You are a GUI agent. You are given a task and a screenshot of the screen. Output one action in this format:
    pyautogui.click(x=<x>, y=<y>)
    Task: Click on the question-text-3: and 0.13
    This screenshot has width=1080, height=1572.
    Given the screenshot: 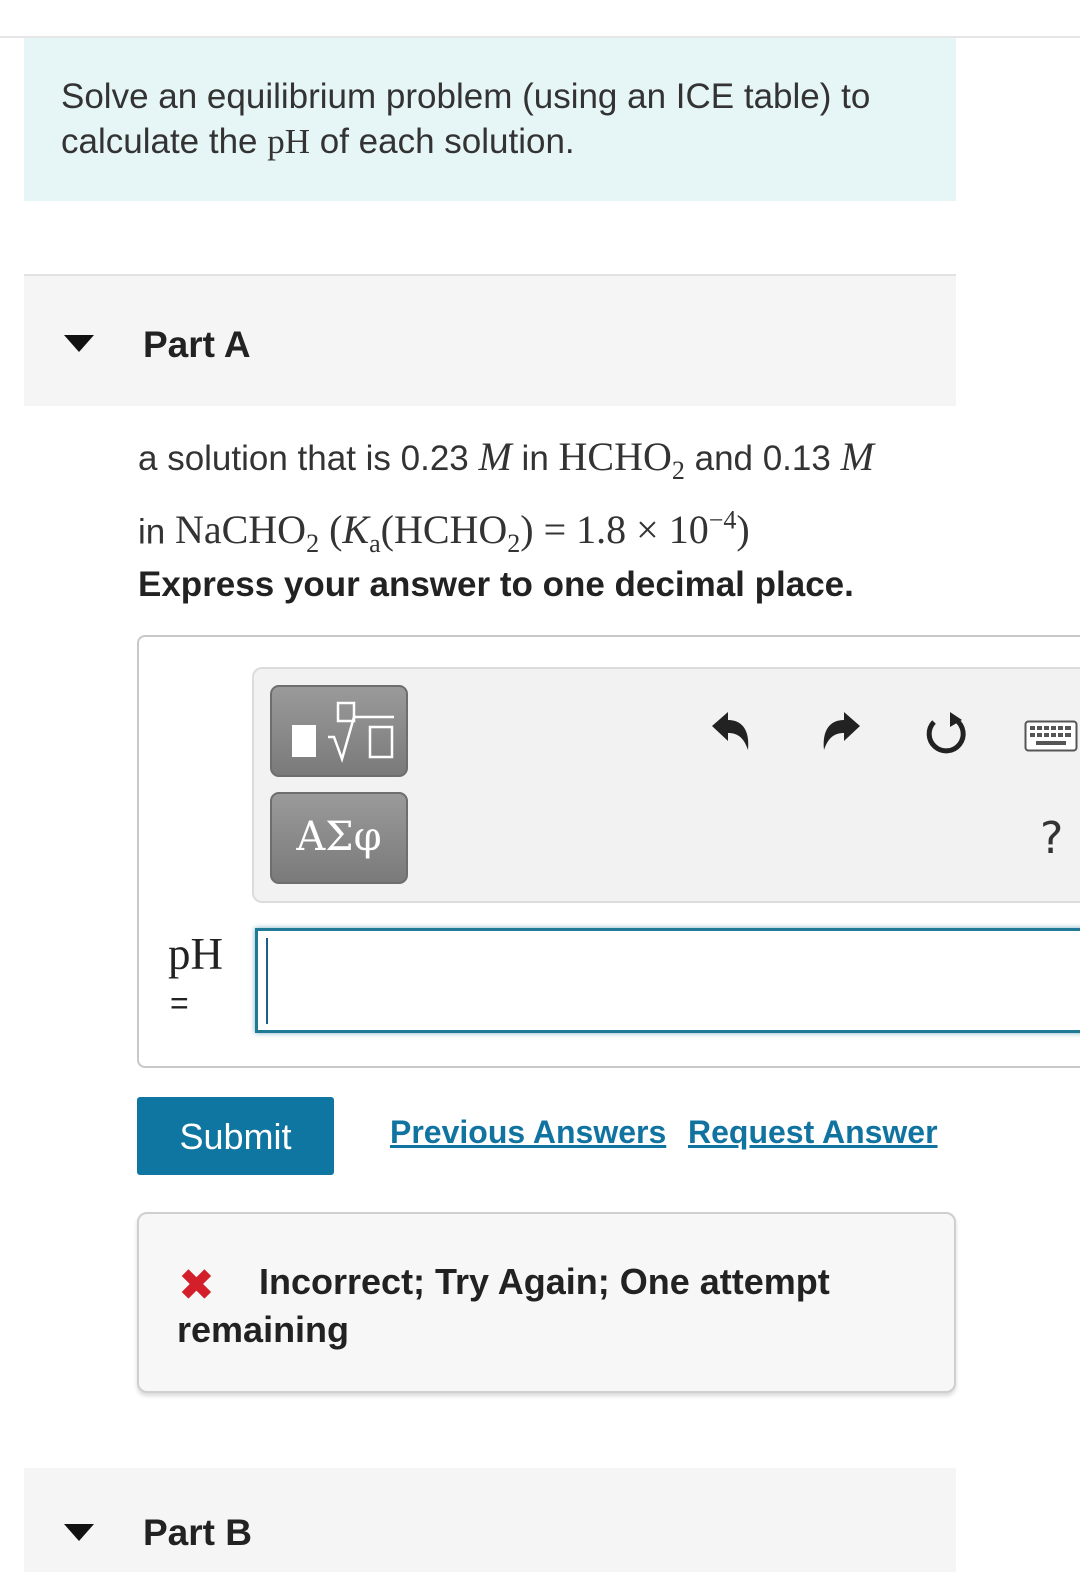 What is the action you would take?
    pyautogui.click(x=762, y=458)
    